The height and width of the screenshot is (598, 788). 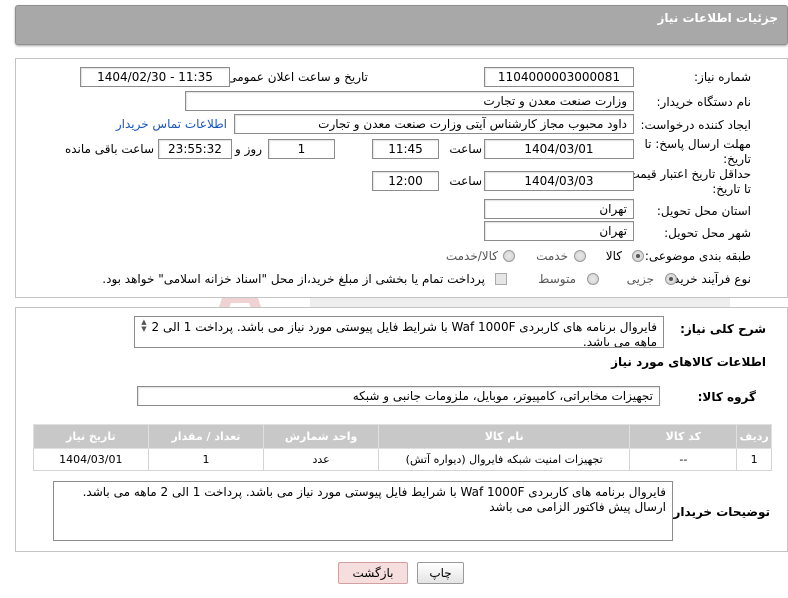 I want to click on description-scroll-arrows-icon: ▲ ▼, so click(x=144, y=330).